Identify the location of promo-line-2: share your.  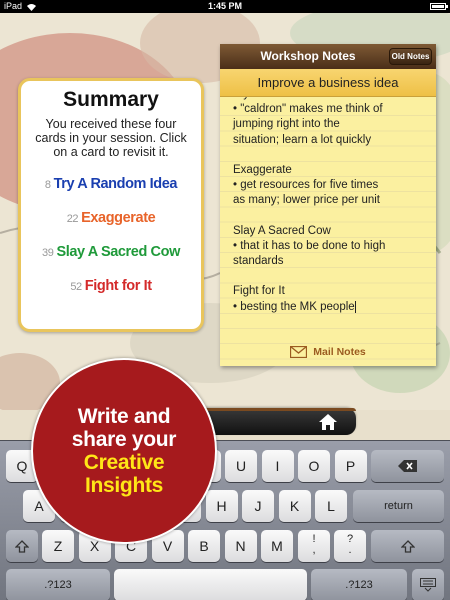
(124, 439).